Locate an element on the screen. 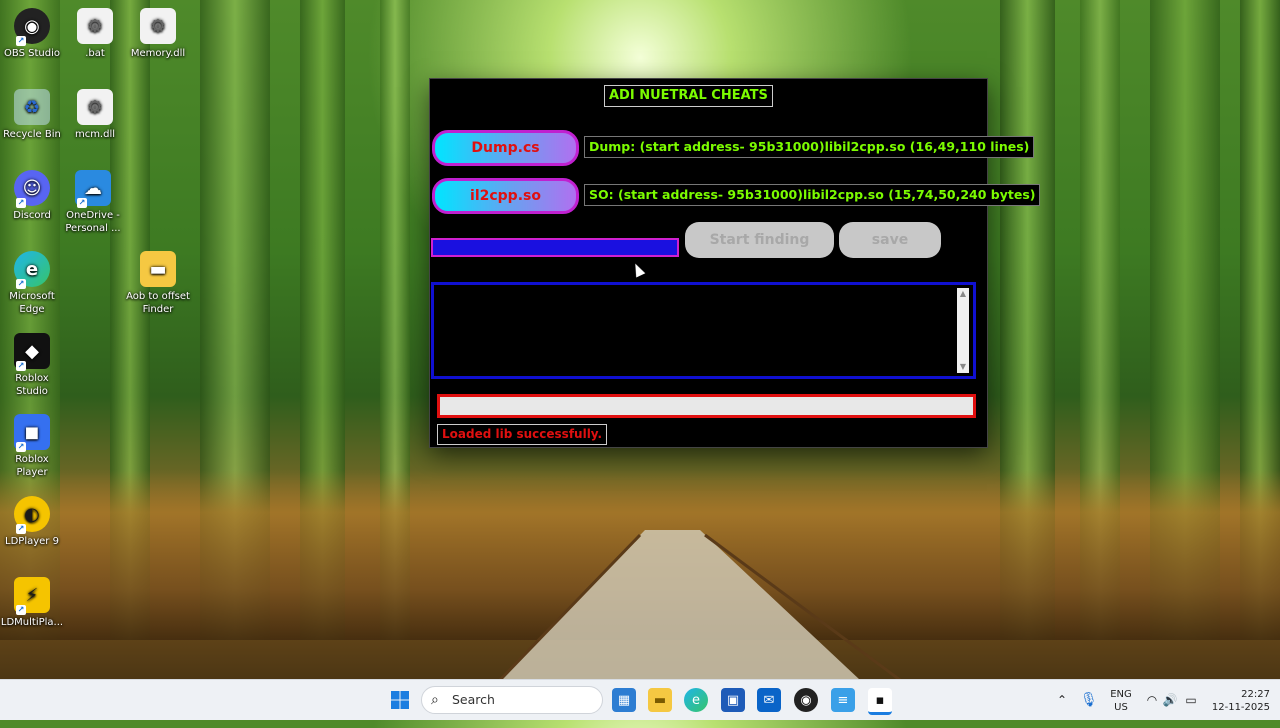 This screenshot has width=1280, height=728. output-scrollbar: ▲ ▼ is located at coordinates (963, 330).